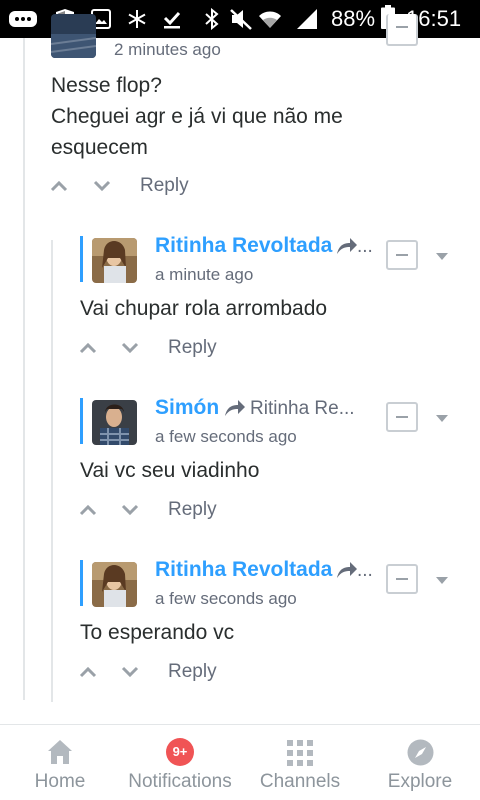  I want to click on bottom-navigation: Home 9+ Notifications Channels Explore, so click(240, 762).